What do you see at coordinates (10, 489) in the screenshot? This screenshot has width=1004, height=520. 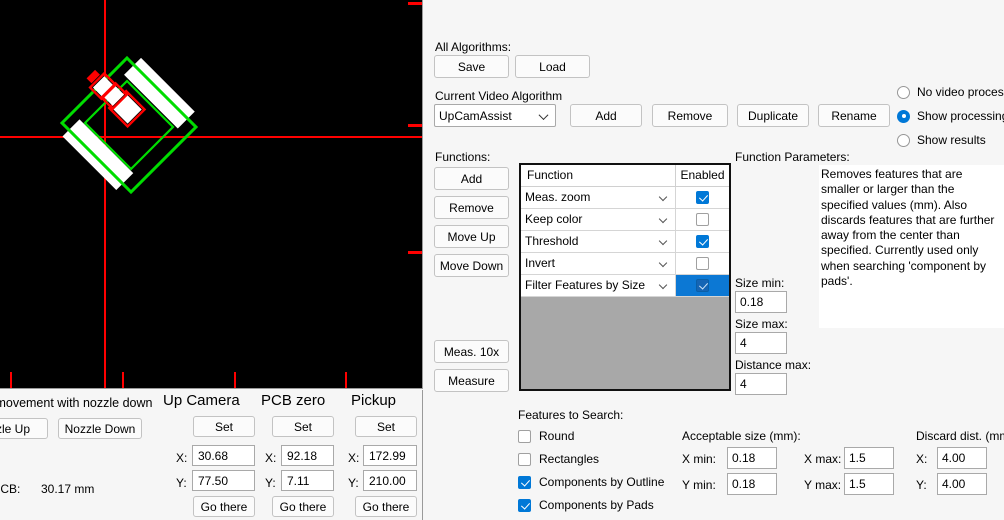 I see `to-pcb-label: to PCB:` at bounding box center [10, 489].